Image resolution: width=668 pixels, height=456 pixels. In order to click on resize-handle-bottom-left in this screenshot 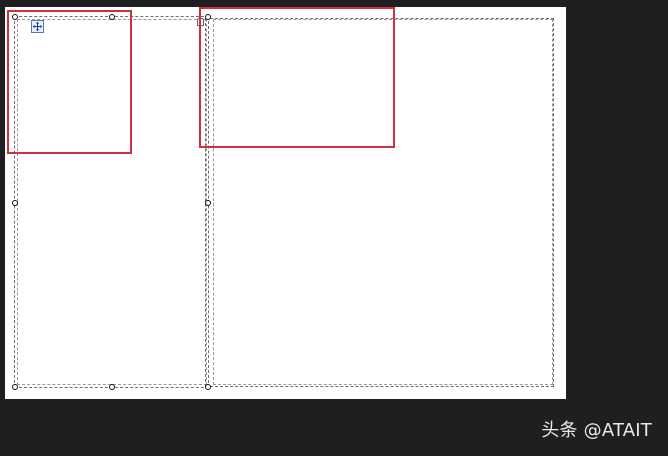, I will do `click(15, 387)`.